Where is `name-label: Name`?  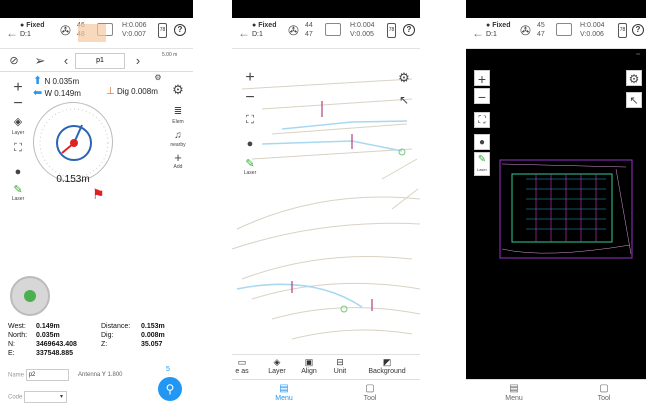
name-label: Name is located at coordinates (16, 375).